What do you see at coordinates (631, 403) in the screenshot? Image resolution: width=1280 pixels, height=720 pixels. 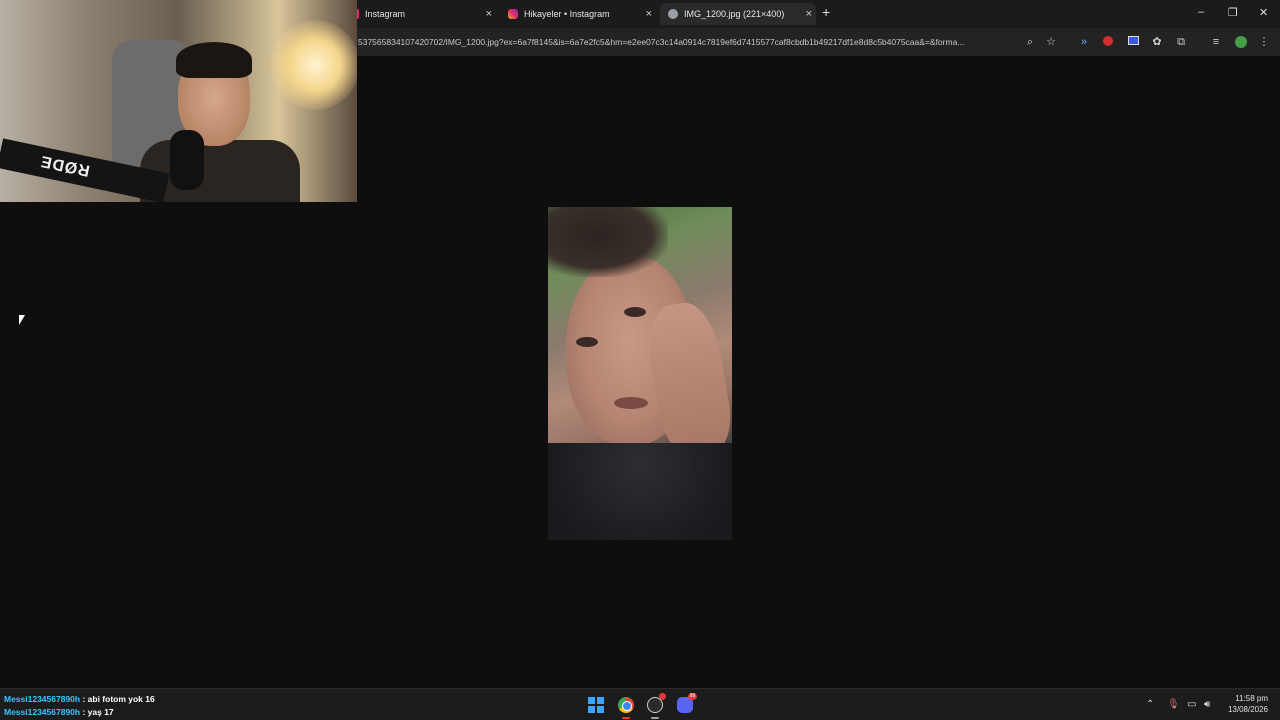 I see `photo-mouth` at bounding box center [631, 403].